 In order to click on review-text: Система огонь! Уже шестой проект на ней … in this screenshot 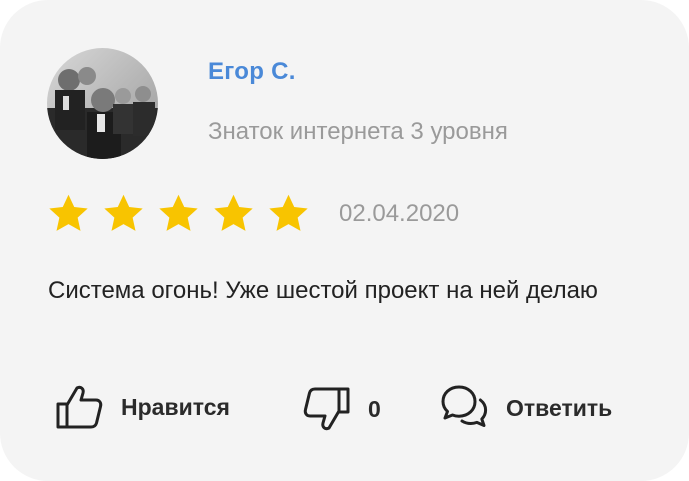, I will do `click(323, 290)`.